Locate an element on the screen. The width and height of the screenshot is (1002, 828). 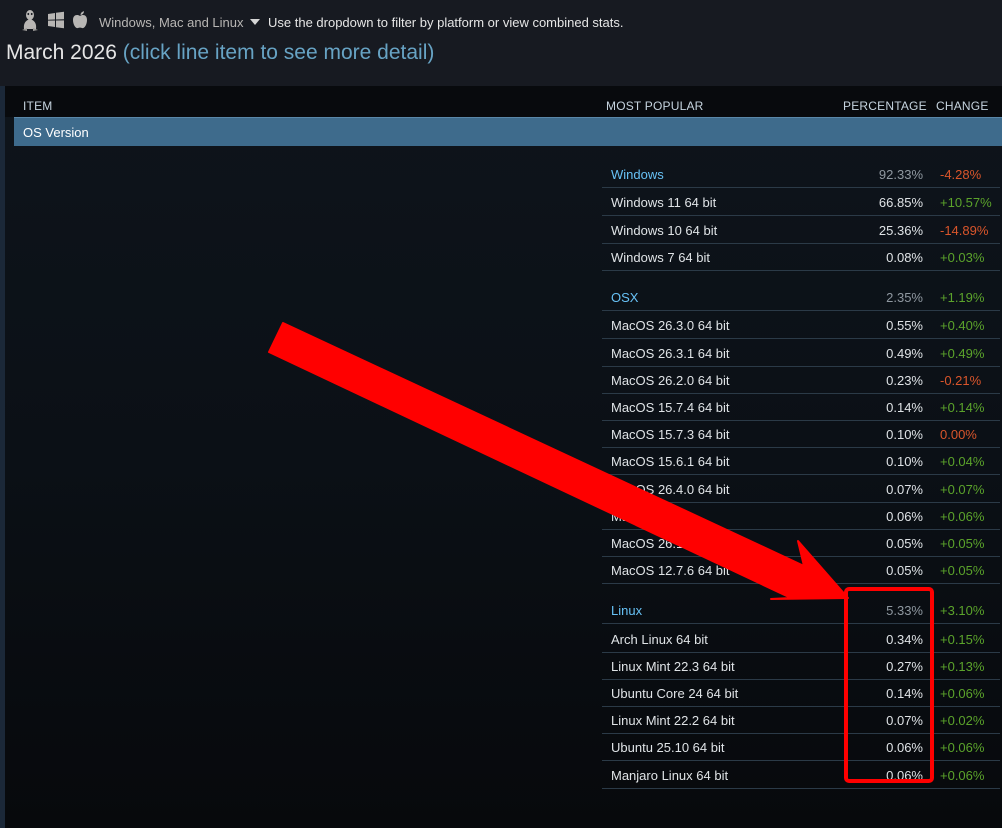
item-name: Windows 10 64 bit is located at coordinates (664, 230).